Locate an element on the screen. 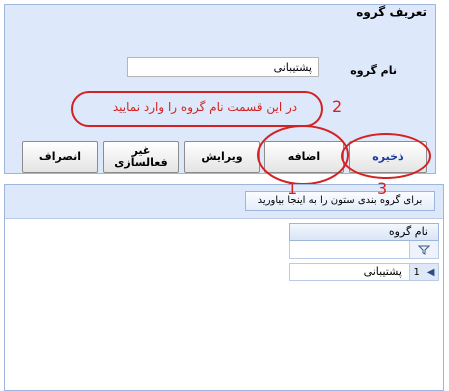 The image size is (449, 391). edit-button: ویرایش is located at coordinates (222, 157).